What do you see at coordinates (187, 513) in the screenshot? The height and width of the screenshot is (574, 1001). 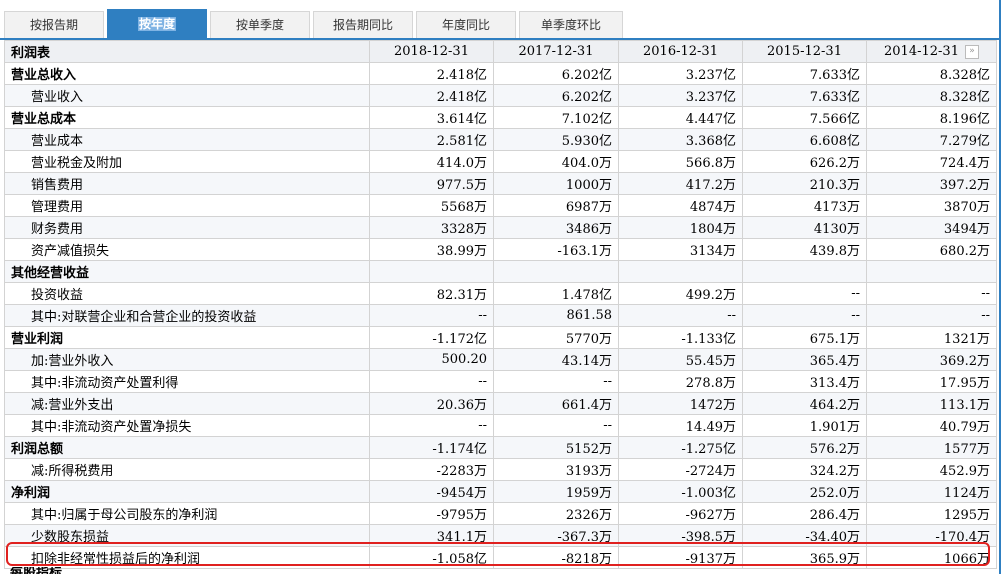 I see `row-label: 其中:归属于母公司股东的净利润` at bounding box center [187, 513].